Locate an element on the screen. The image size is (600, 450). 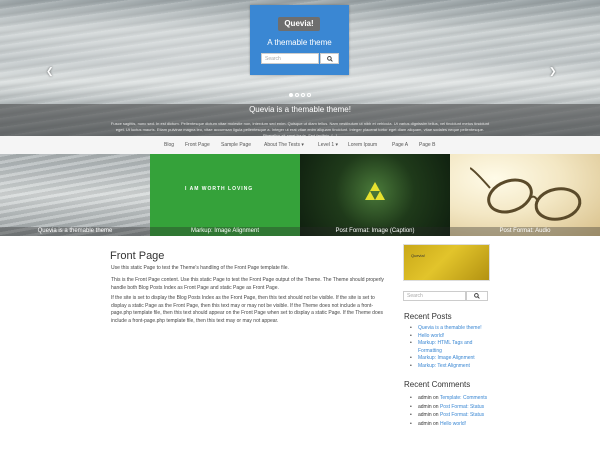
nav-item-blog: Blog is located at coordinates (169, 145).